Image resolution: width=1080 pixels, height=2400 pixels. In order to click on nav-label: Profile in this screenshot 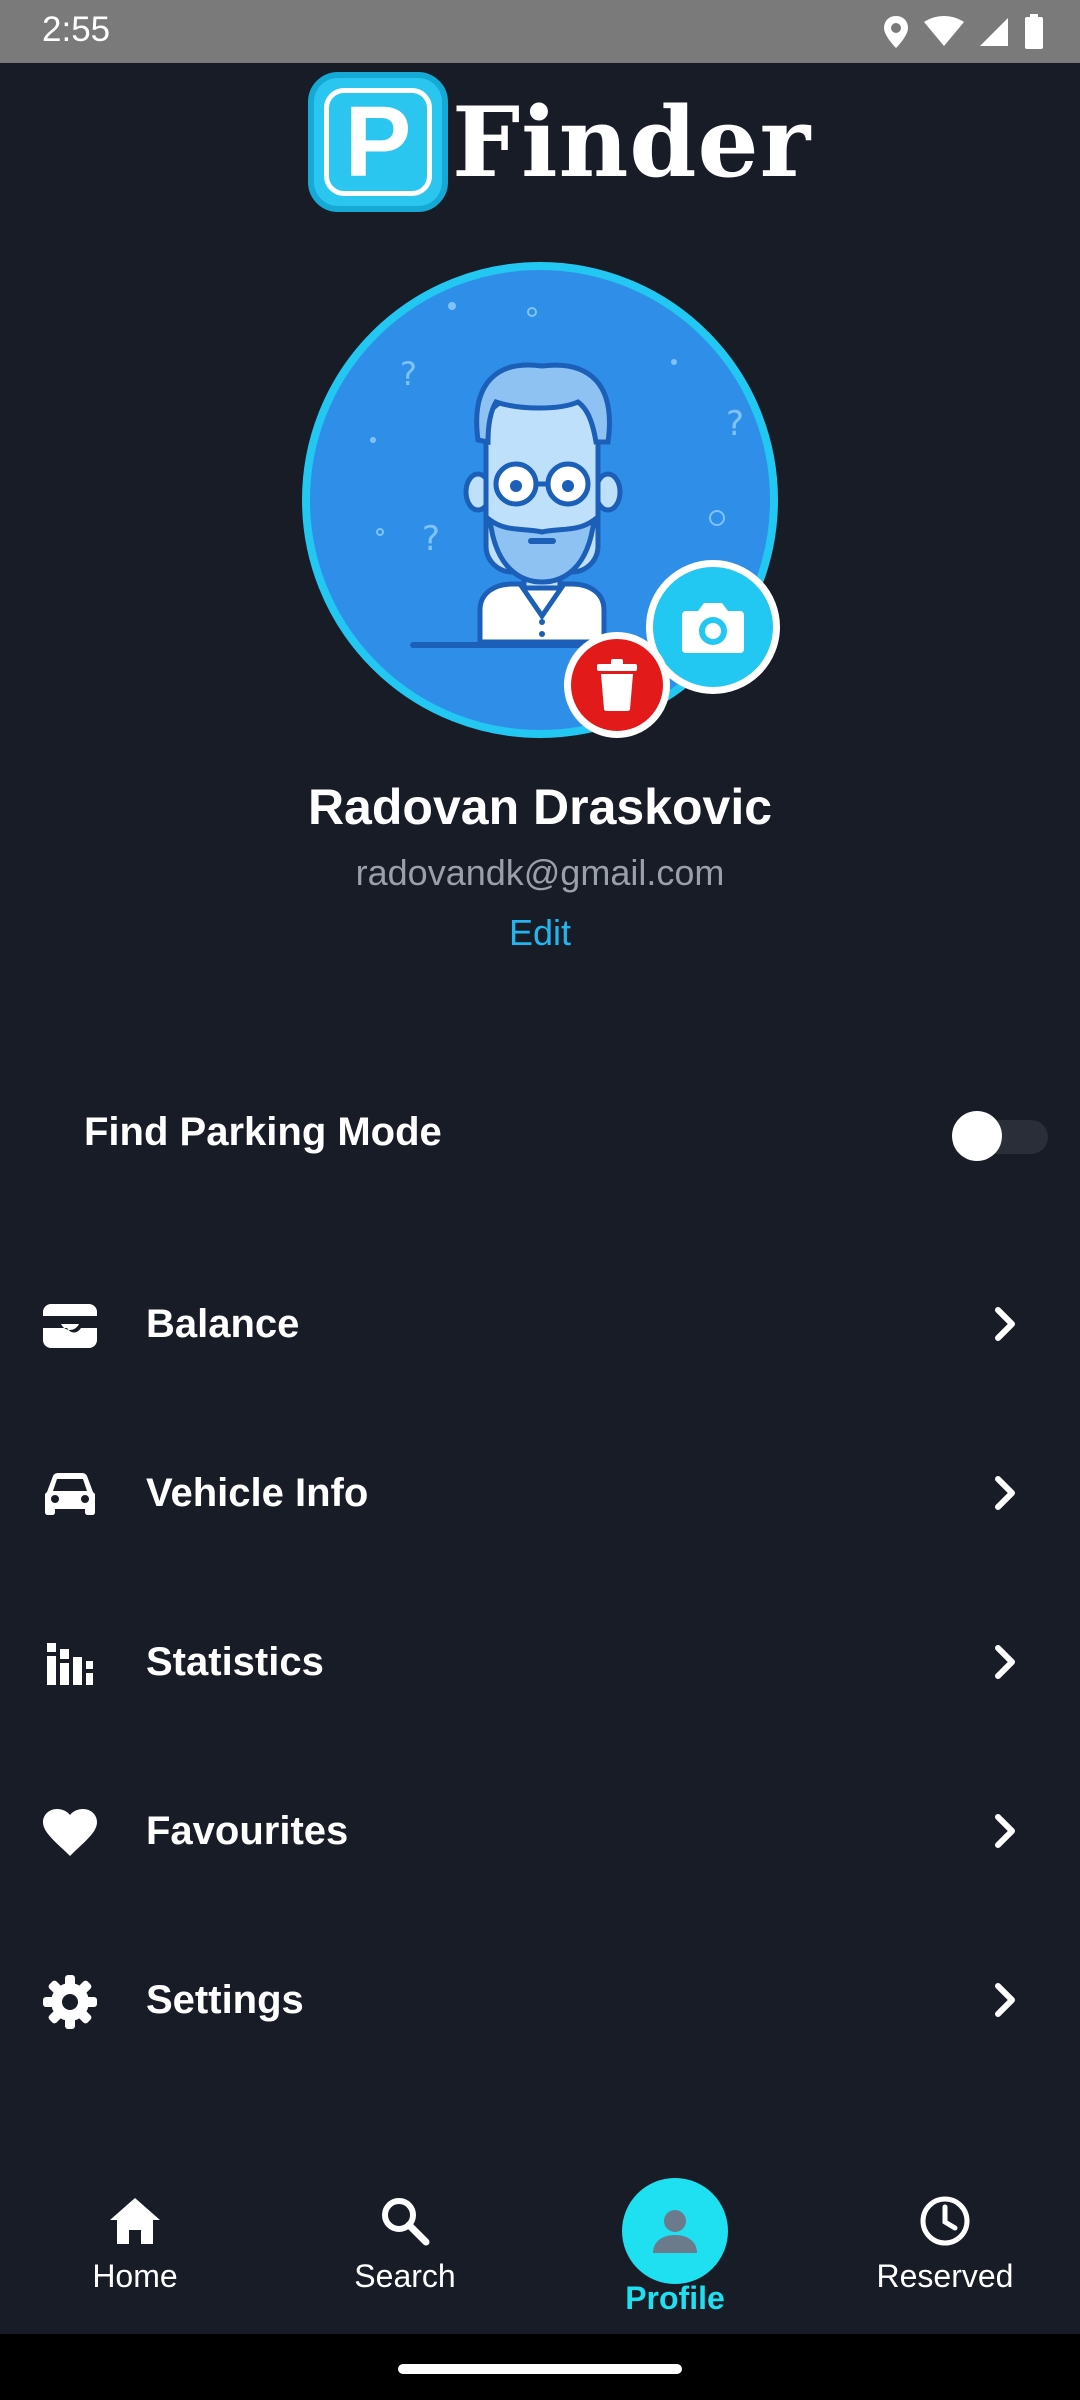, I will do `click(675, 2298)`.